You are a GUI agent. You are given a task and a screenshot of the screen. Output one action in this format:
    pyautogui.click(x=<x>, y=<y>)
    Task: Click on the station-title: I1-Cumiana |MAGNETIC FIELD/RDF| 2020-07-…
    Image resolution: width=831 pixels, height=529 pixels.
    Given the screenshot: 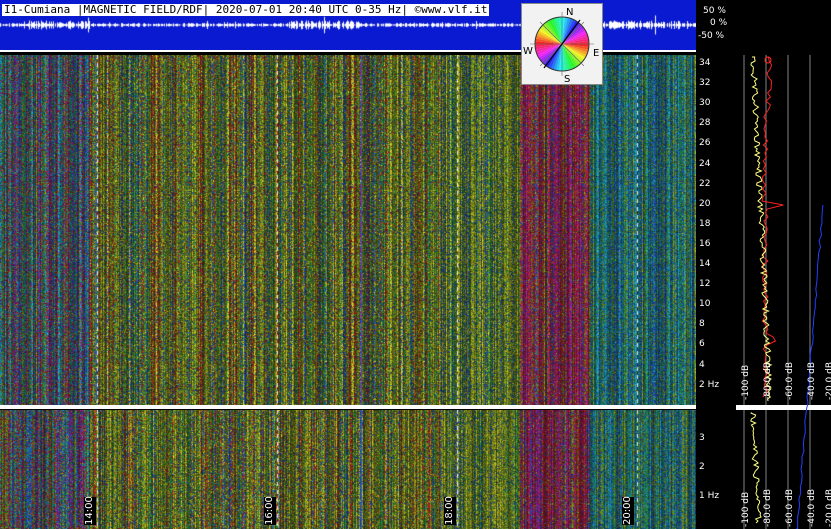 What is the action you would take?
    pyautogui.click(x=246, y=9)
    